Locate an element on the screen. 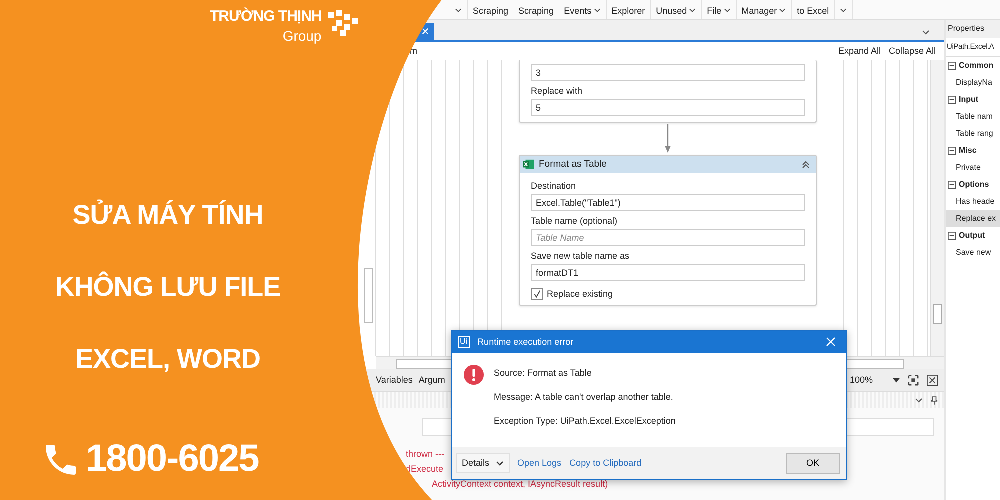 This screenshot has height=500, width=1000. activity-header: Format as Table is located at coordinates (668, 164).